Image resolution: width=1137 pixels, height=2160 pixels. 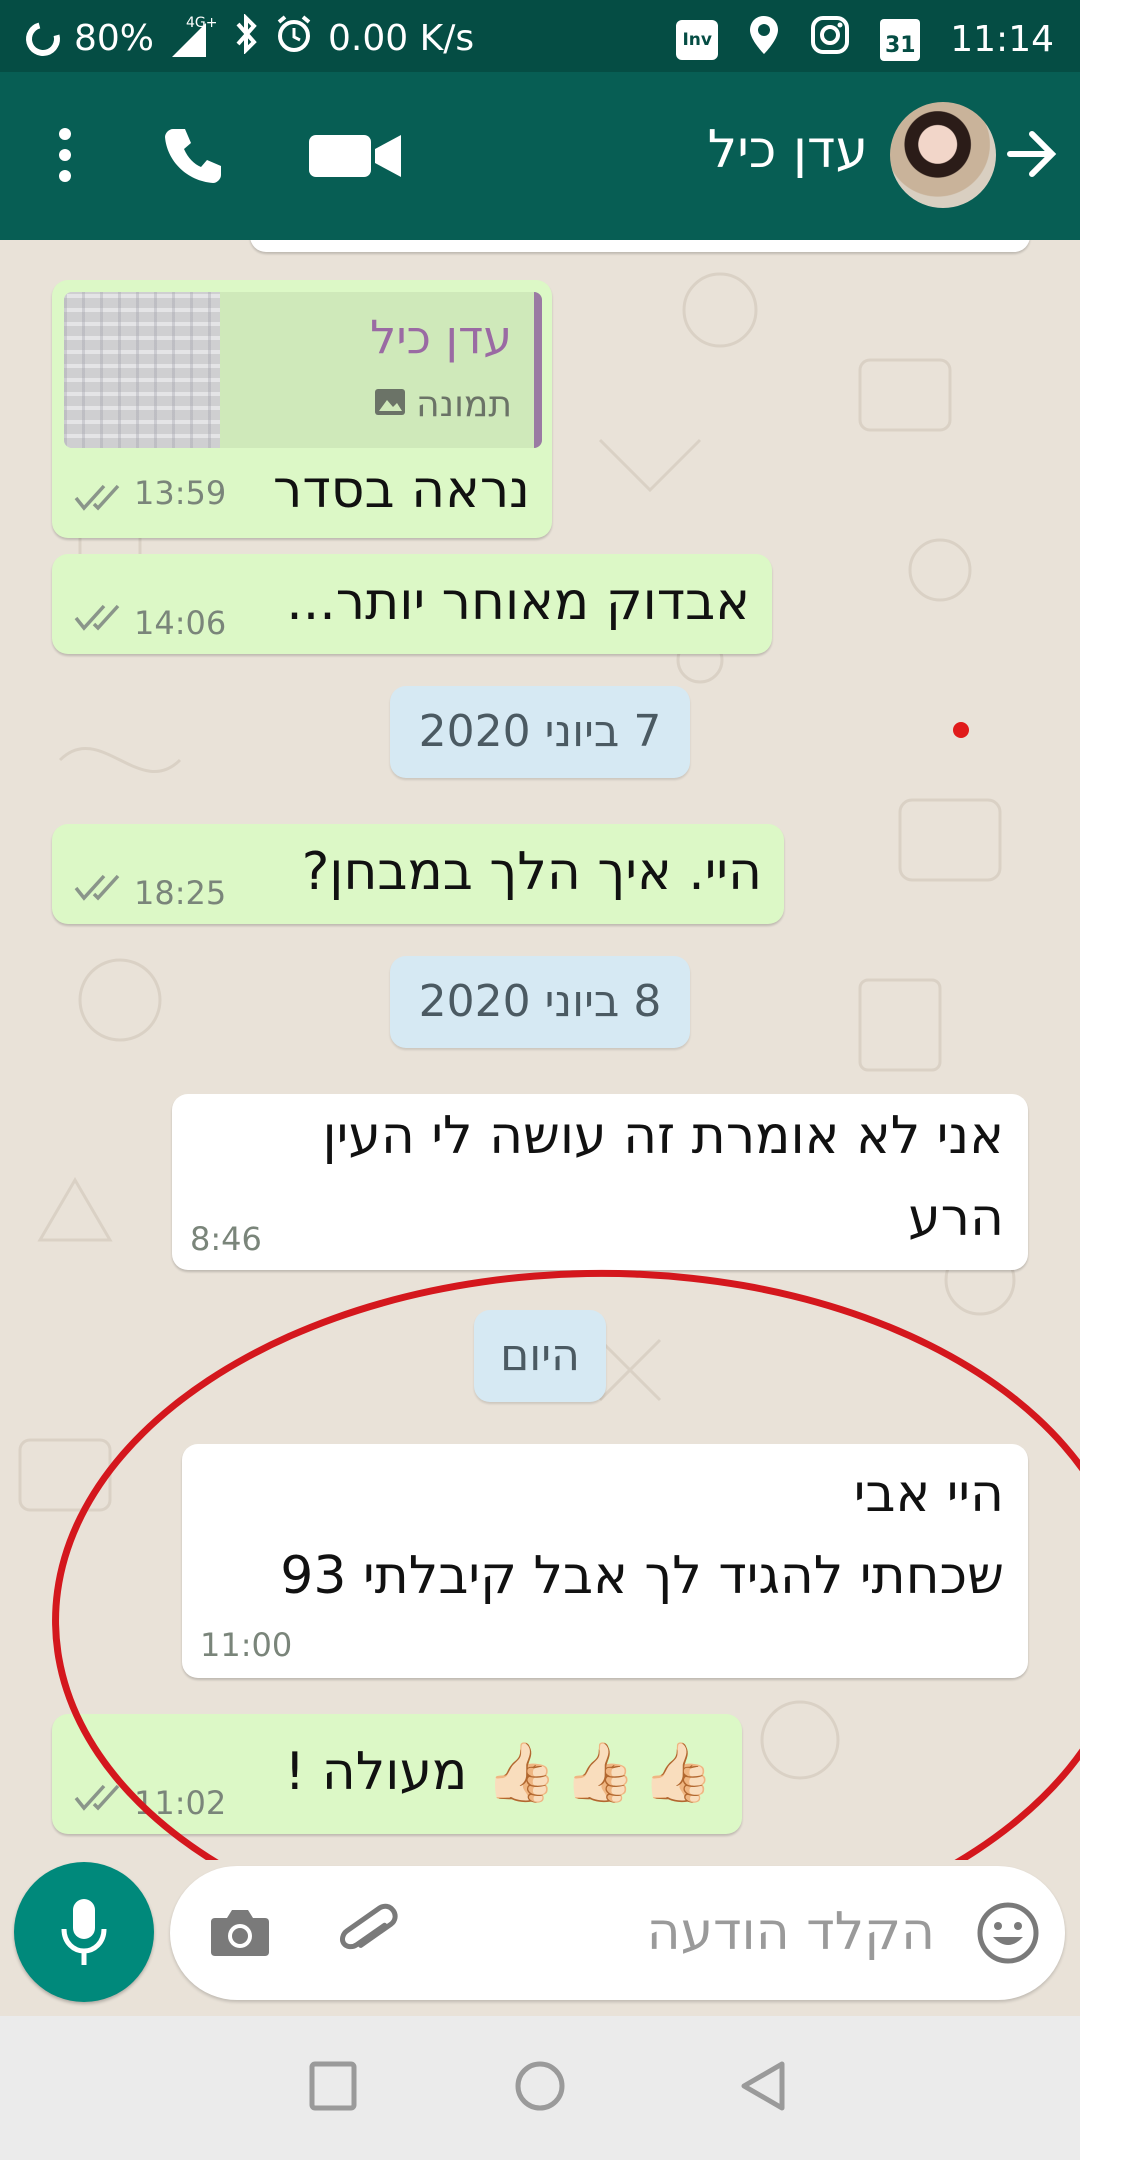 What do you see at coordinates (1008, 1933) in the screenshot?
I see `emoji-icon` at bounding box center [1008, 1933].